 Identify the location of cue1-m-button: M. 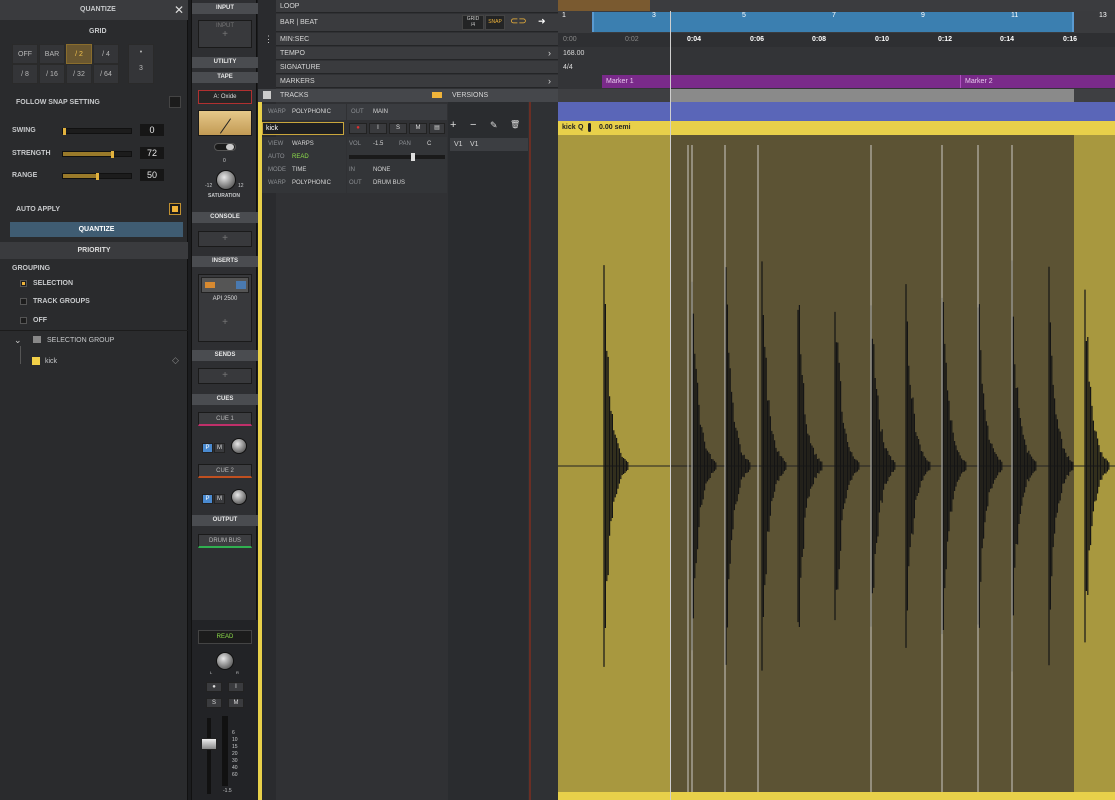
(219, 448).